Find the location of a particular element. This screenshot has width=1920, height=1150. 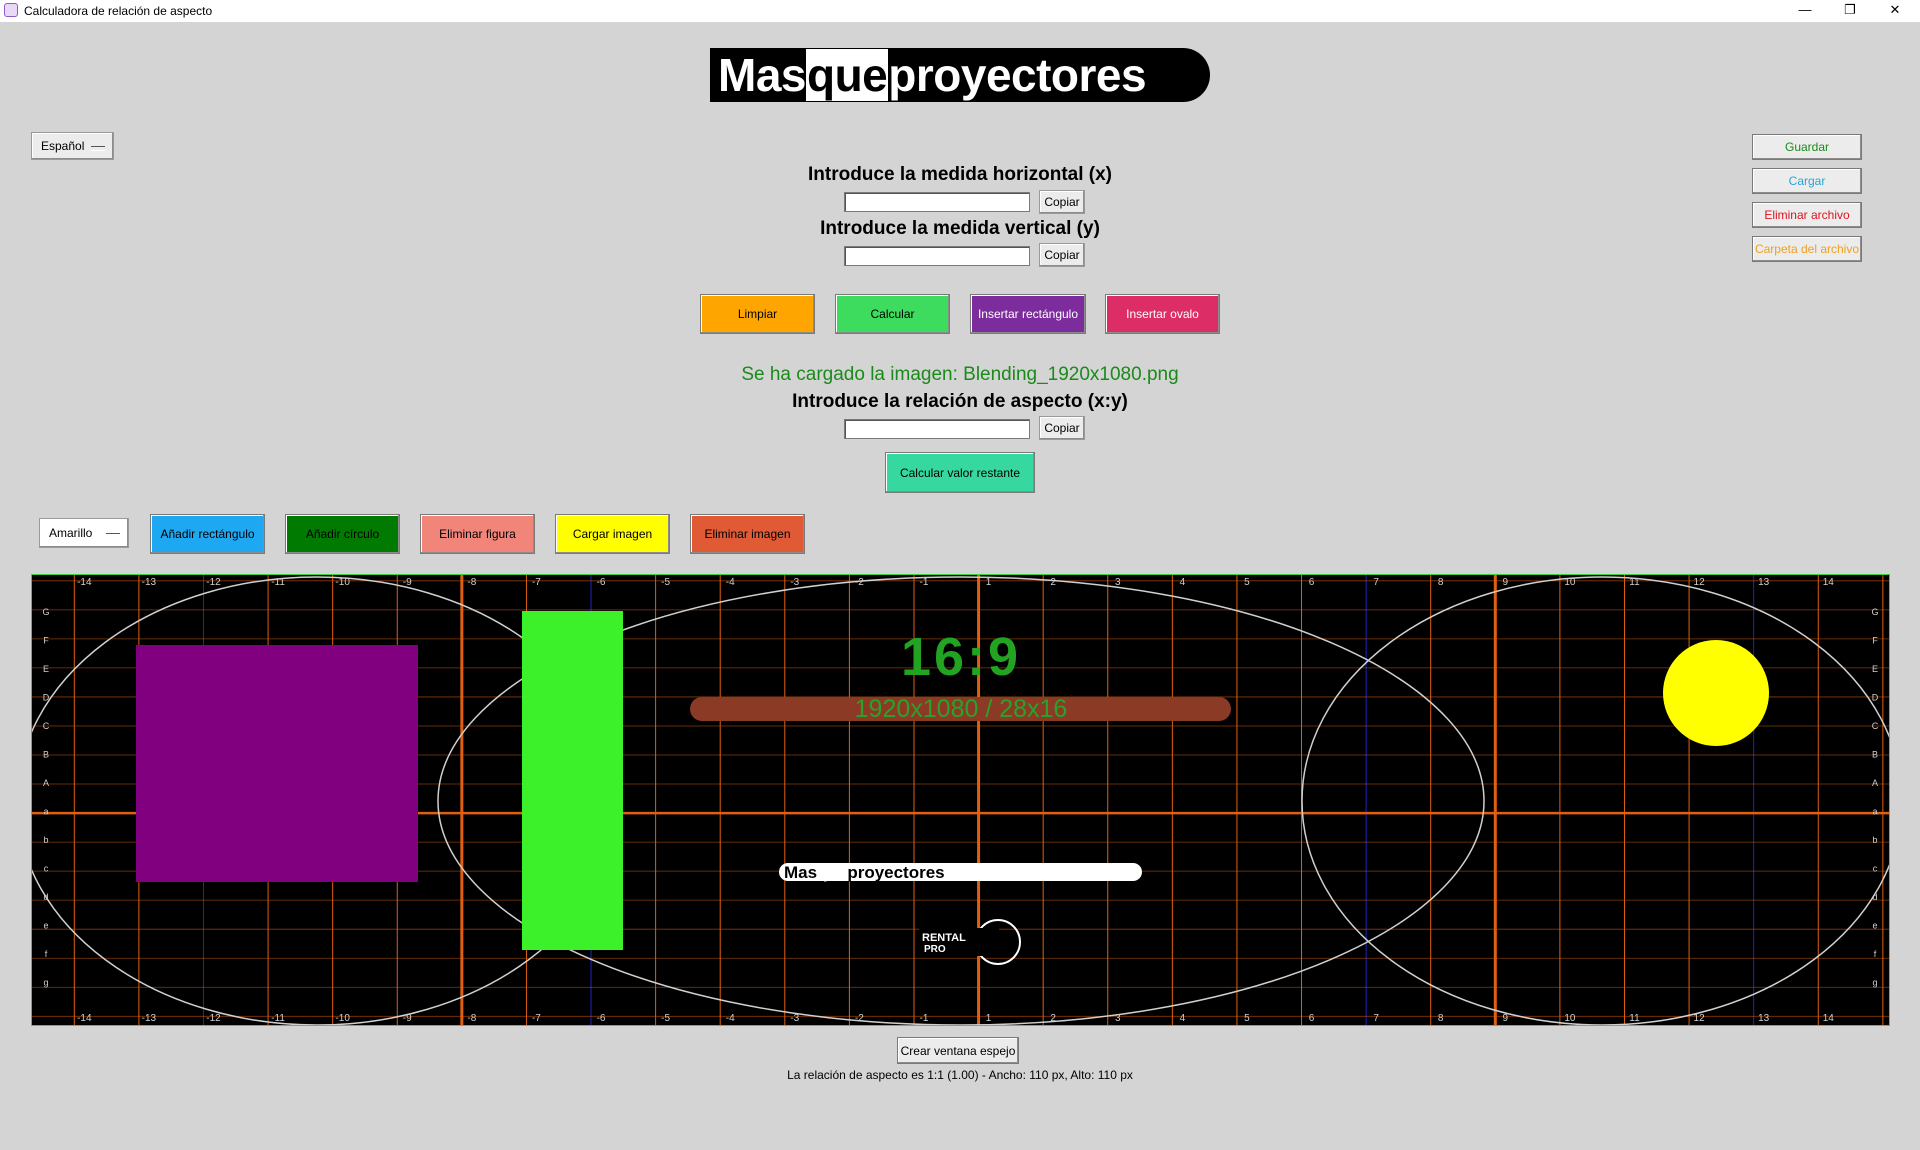

insert-rectangle-button: Insertar rectángulo is located at coordinates (1028, 314).